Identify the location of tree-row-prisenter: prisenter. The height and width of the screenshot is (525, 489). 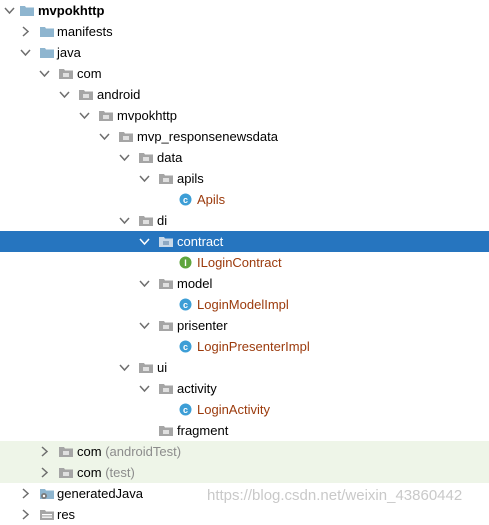
(244, 325).